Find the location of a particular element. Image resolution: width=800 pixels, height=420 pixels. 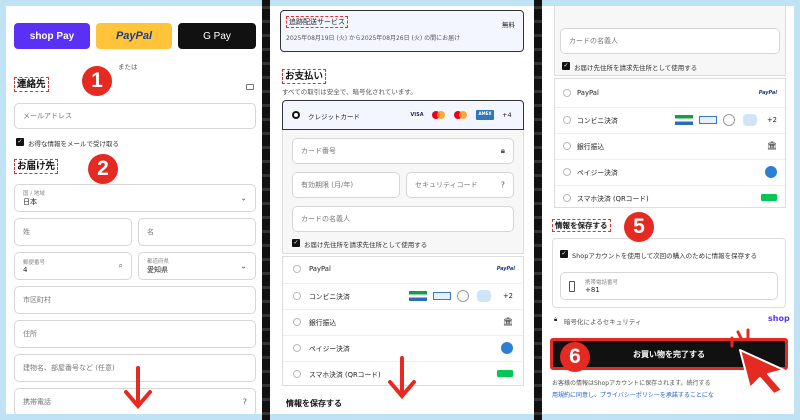

shop-pay-button: shop Pay is located at coordinates (52, 36).